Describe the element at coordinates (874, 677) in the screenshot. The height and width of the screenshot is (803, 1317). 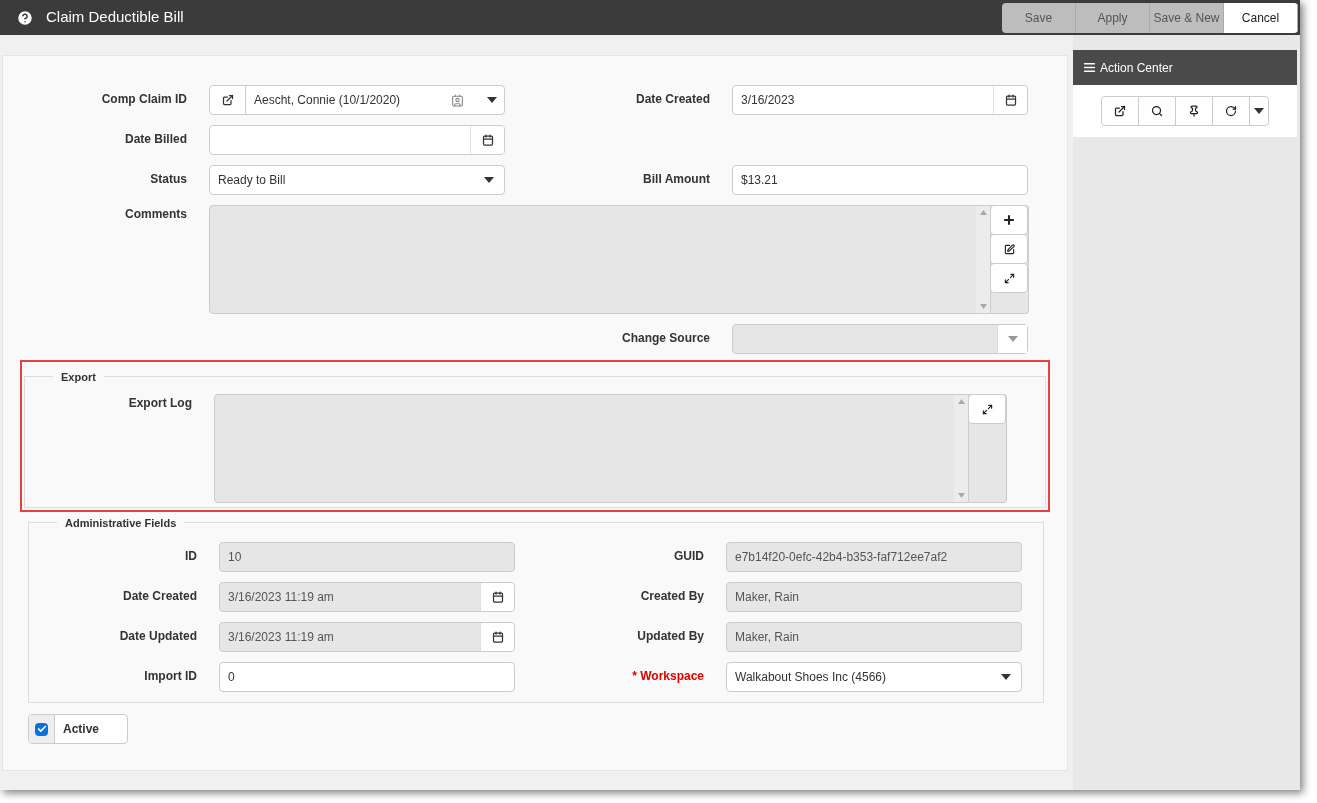
I see `dropdown-field: Walkabout Shoes Inc (4566)` at that location.